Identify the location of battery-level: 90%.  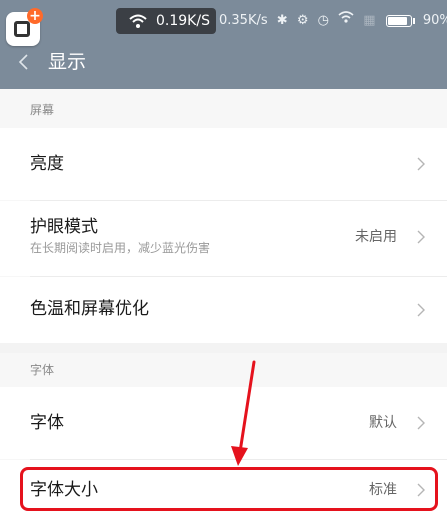
(434, 20).